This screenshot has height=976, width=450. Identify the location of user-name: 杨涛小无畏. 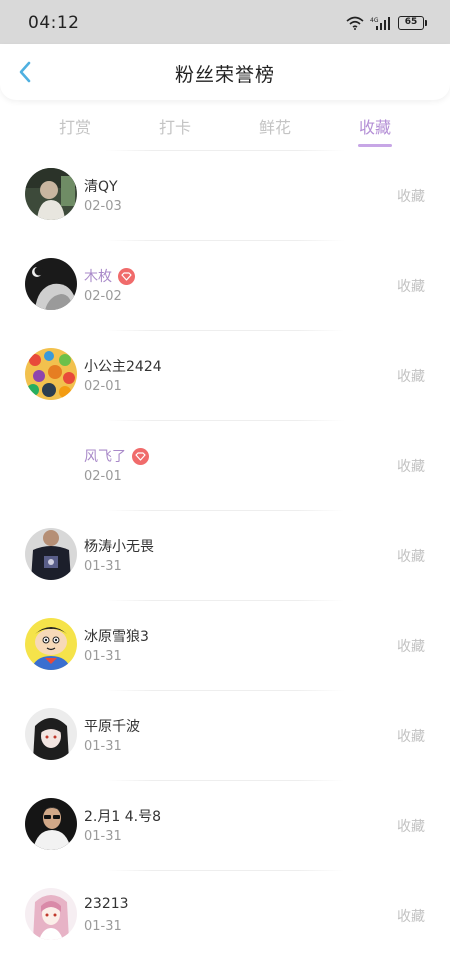
(119, 547).